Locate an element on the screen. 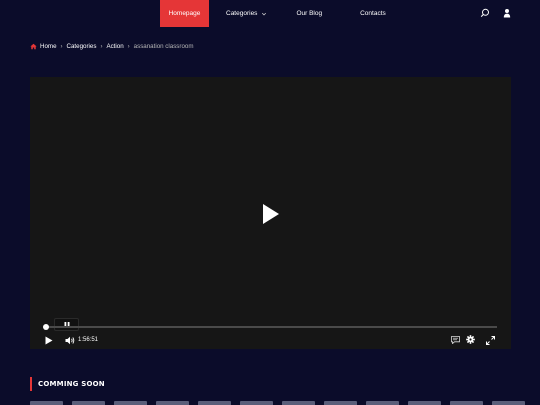 Image resolution: width=540 pixels, height=405 pixels. coming-soon-list is located at coordinates (277, 403).